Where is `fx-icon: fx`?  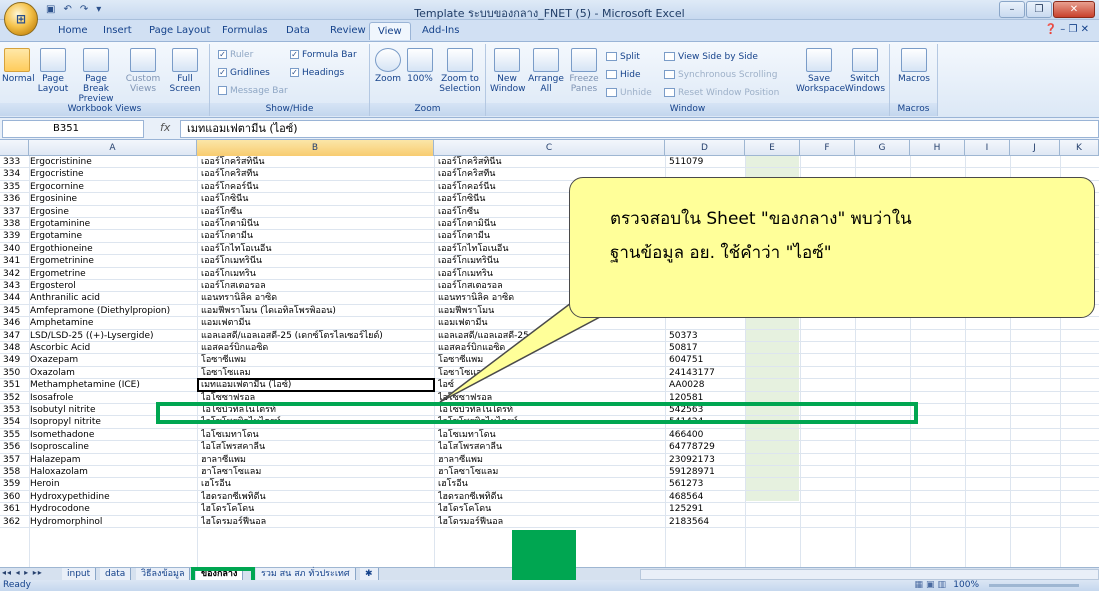 fx-icon: fx is located at coordinates (165, 127).